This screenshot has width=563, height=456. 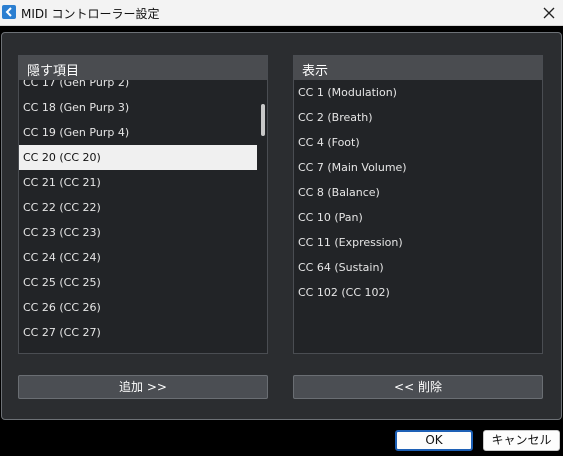 I want to click on list-item: CC 7 (Main Volume), so click(x=413, y=167).